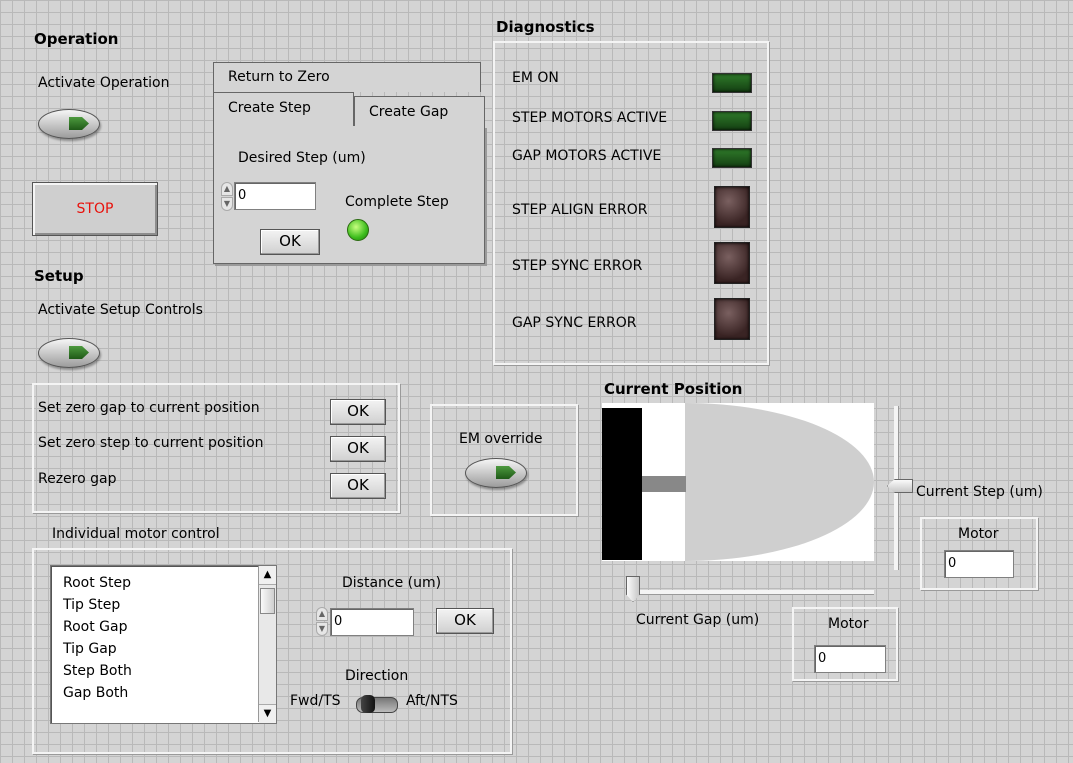 Image resolution: width=1073 pixels, height=763 pixels. Describe the element at coordinates (580, 210) in the screenshot. I see `diag-label-step-align-error: STEP ALIGN ERROR` at that location.